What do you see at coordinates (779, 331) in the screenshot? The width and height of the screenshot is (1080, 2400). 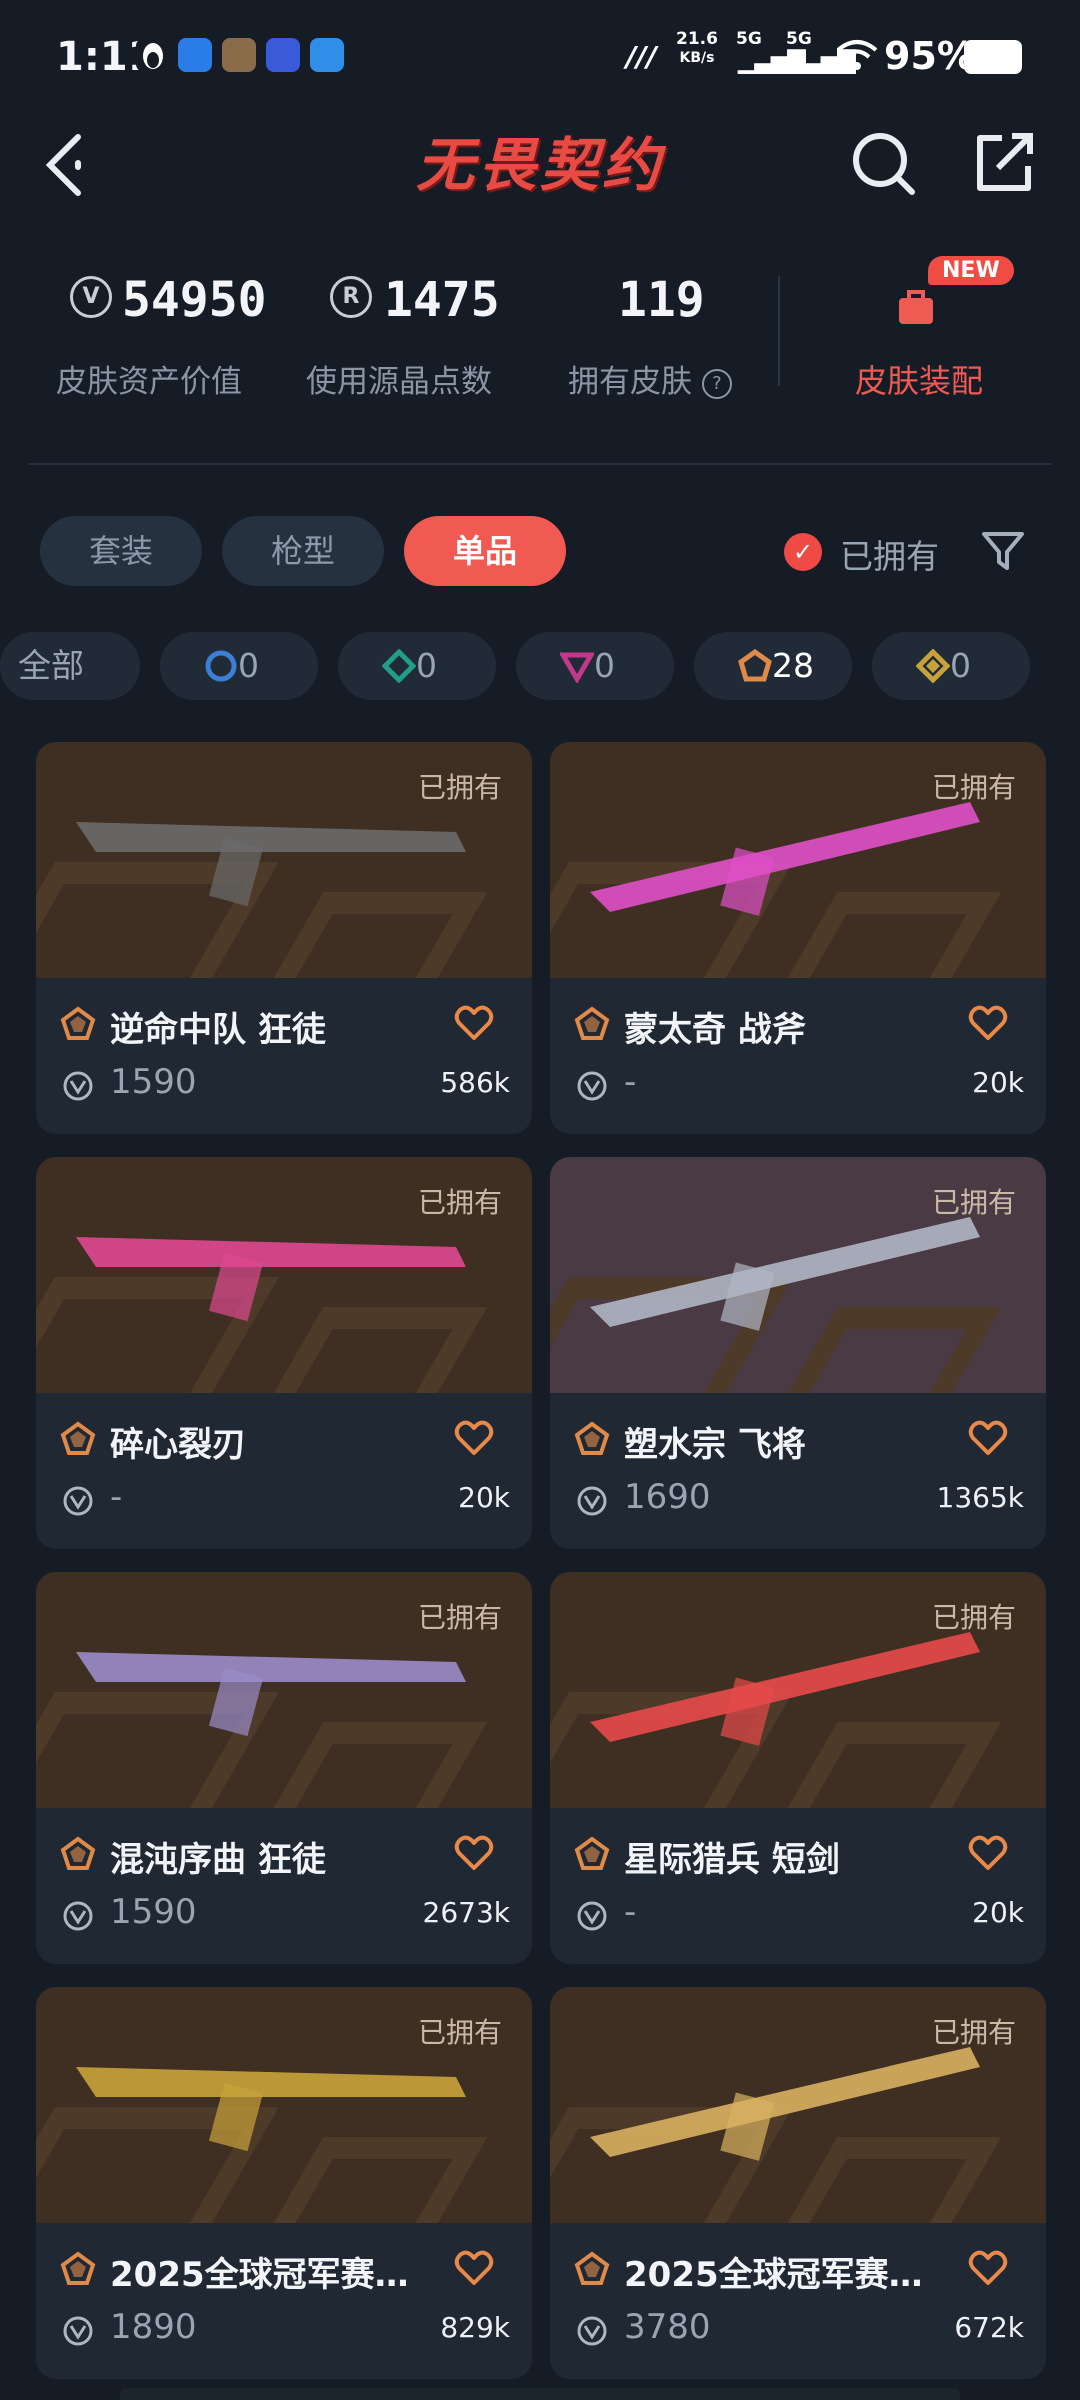 I see `stats-divider` at bounding box center [779, 331].